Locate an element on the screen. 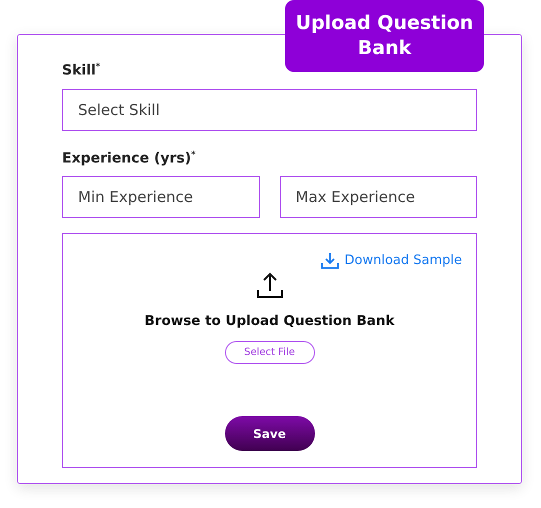 This screenshot has height=508, width=541. skill-field: Select Skill is located at coordinates (269, 109).